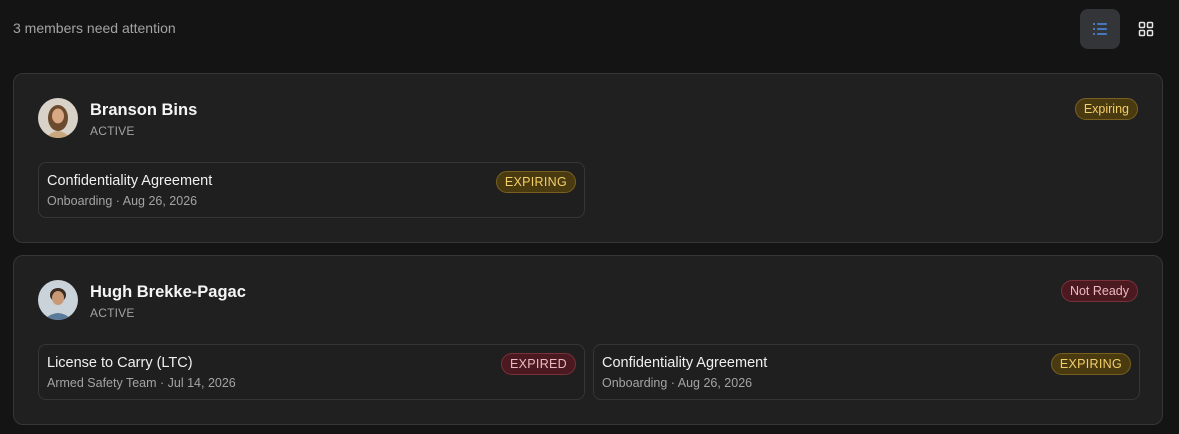 The width and height of the screenshot is (1179, 434). Describe the element at coordinates (144, 110) in the screenshot. I see `member-name: Branson Bins` at that location.